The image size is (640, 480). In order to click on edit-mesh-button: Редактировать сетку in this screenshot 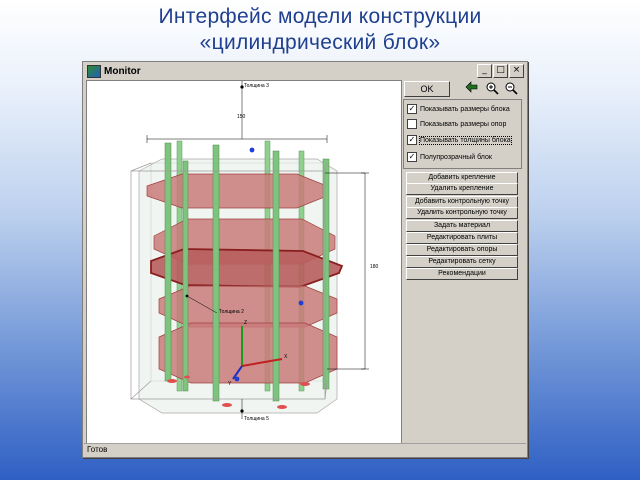, I will do `click(462, 262)`.